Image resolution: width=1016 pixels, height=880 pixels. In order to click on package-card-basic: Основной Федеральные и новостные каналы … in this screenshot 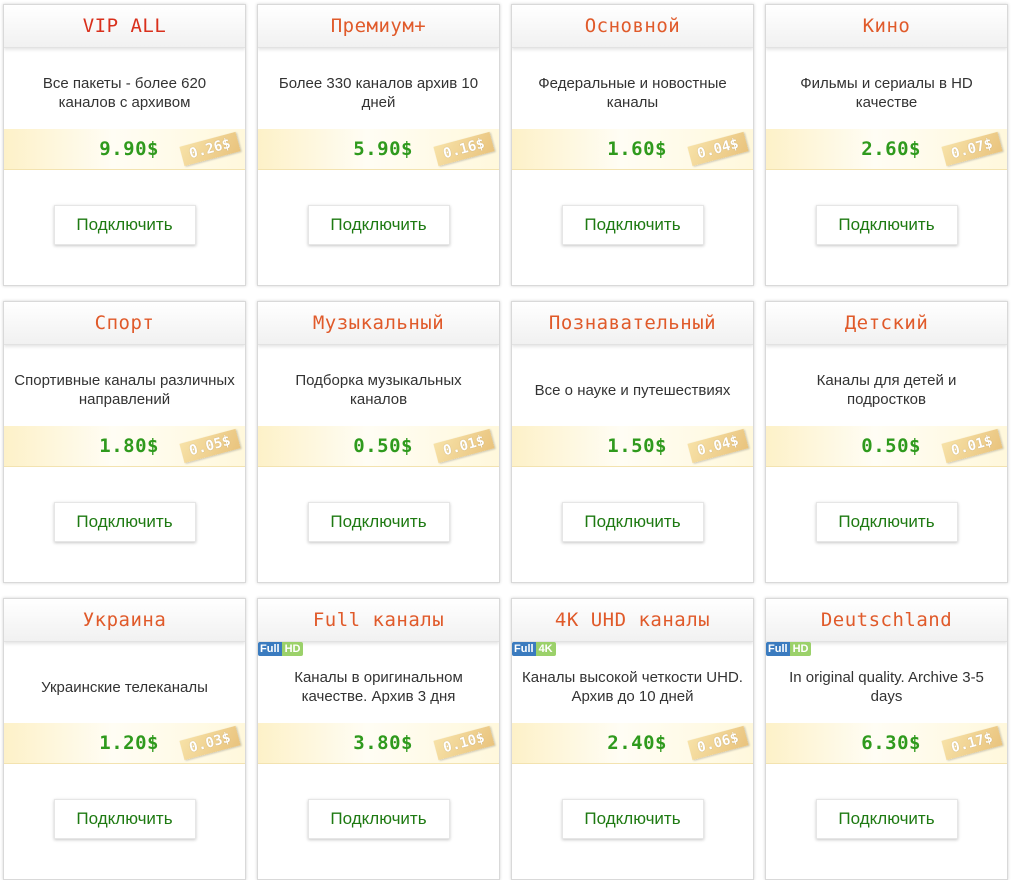, I will do `click(632, 145)`.